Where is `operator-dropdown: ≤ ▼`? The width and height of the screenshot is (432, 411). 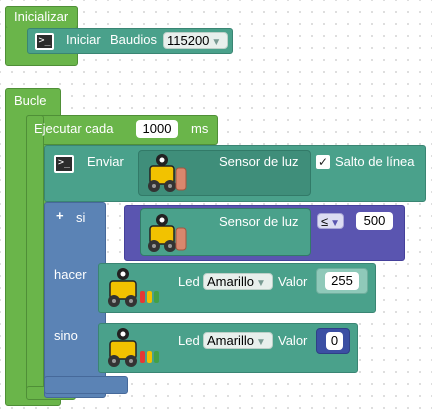 operator-dropdown: ≤ ▼ is located at coordinates (330, 221).